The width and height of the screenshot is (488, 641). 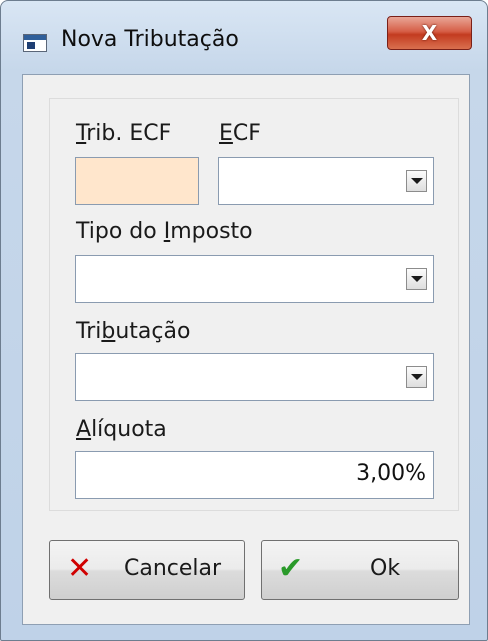 I want to click on ecf-select, so click(x=326, y=181).